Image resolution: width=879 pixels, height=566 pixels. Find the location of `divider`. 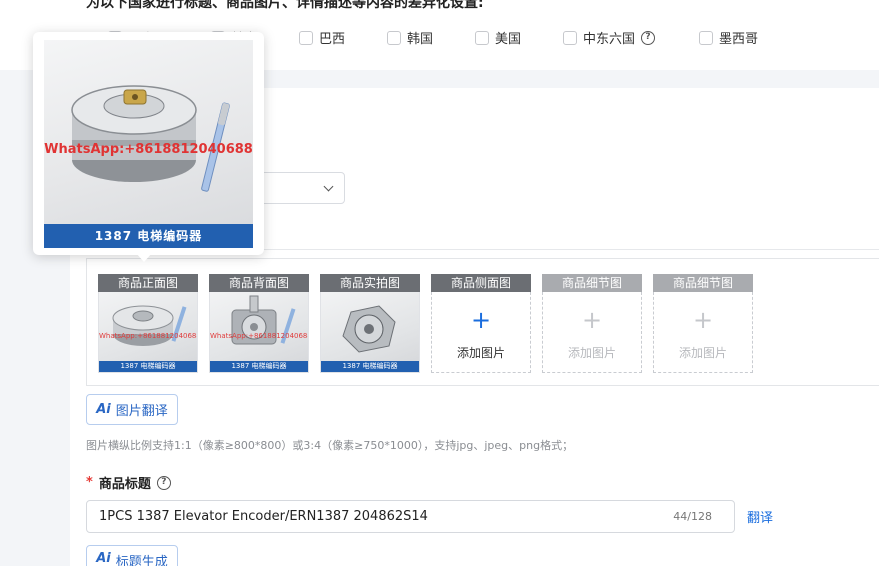

divider is located at coordinates (567, 249).